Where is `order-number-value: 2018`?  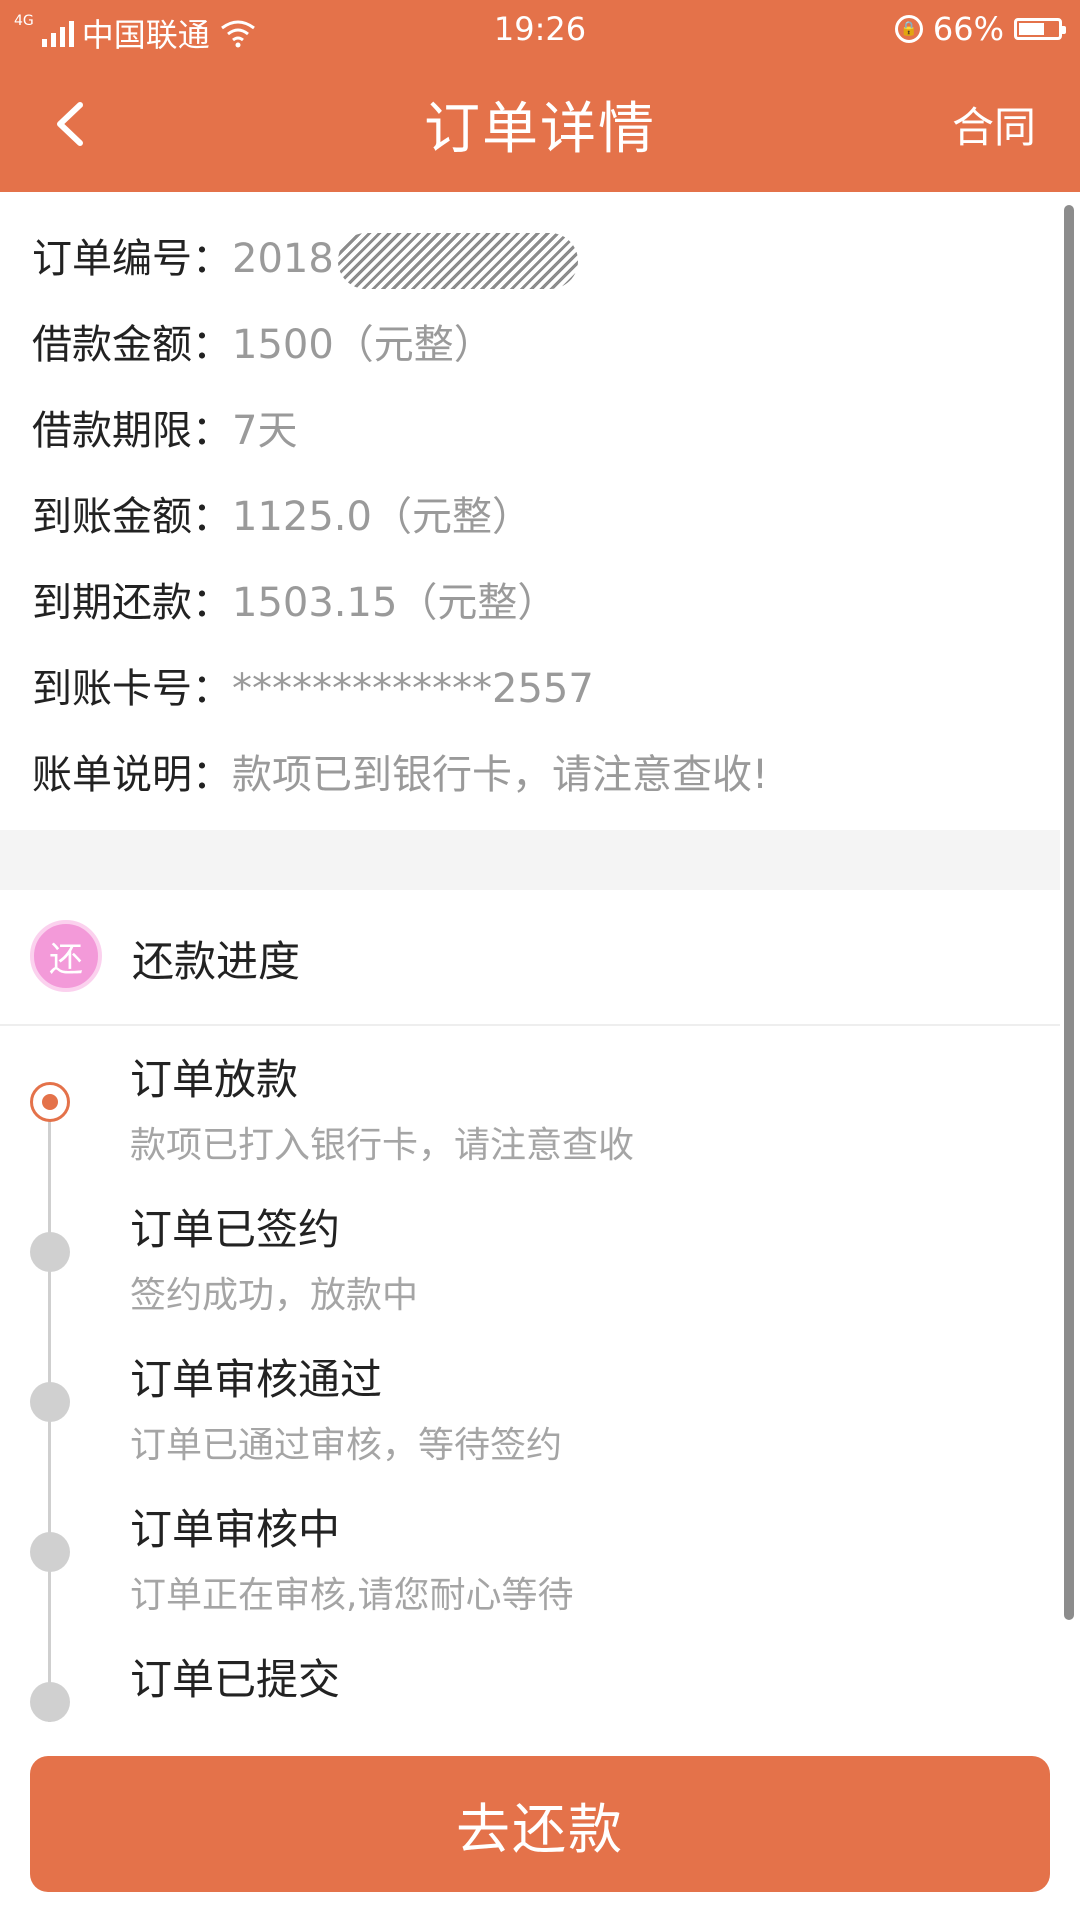
order-number-value: 2018 is located at coordinates (283, 259).